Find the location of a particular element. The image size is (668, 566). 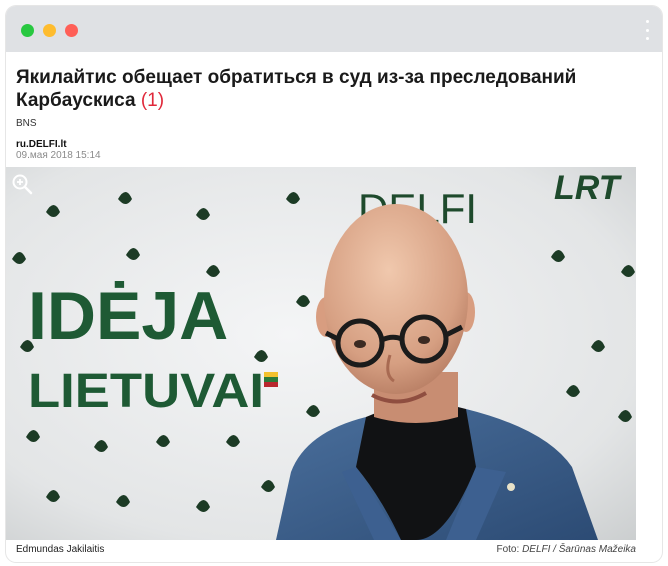

photo-credit-author: DELFI / Šarūnas Mažeika is located at coordinates (579, 549).